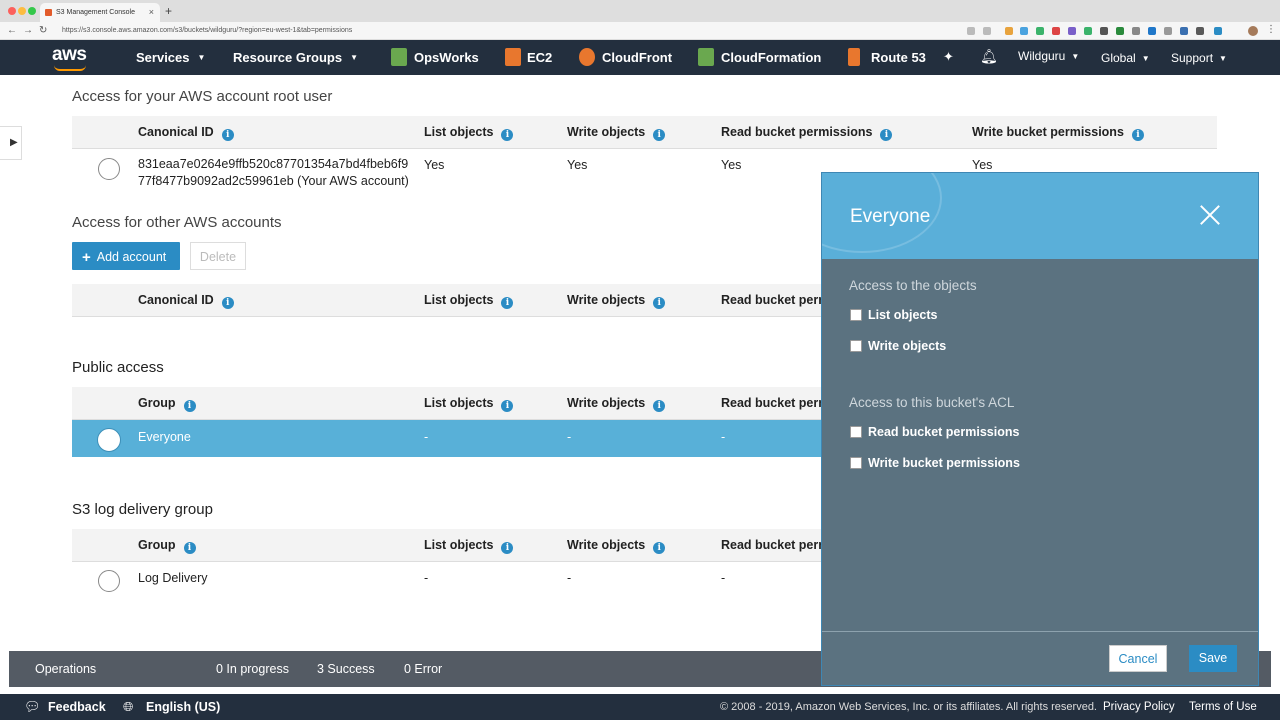 Image resolution: width=1280 pixels, height=720 pixels. Describe the element at coordinates (177, 222) in the screenshot. I see `section-title-other-accounts: Access for other AWS accounts` at that location.